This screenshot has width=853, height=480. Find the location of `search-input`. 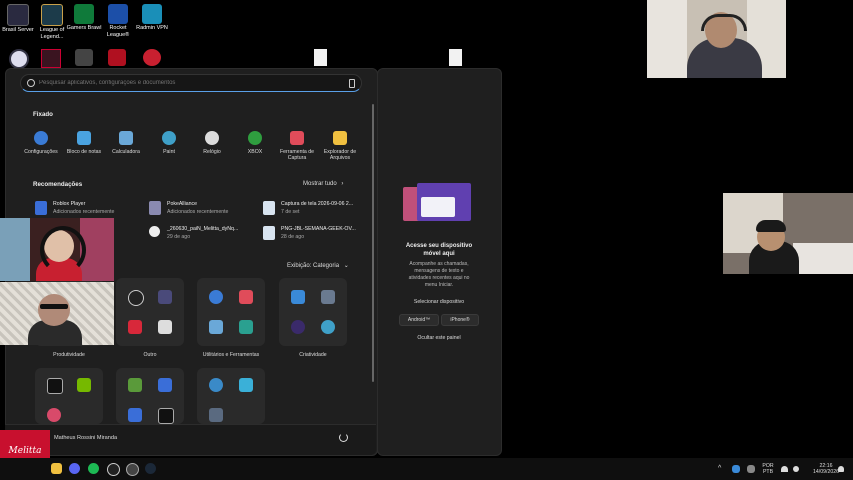

search-input is located at coordinates (189, 82).